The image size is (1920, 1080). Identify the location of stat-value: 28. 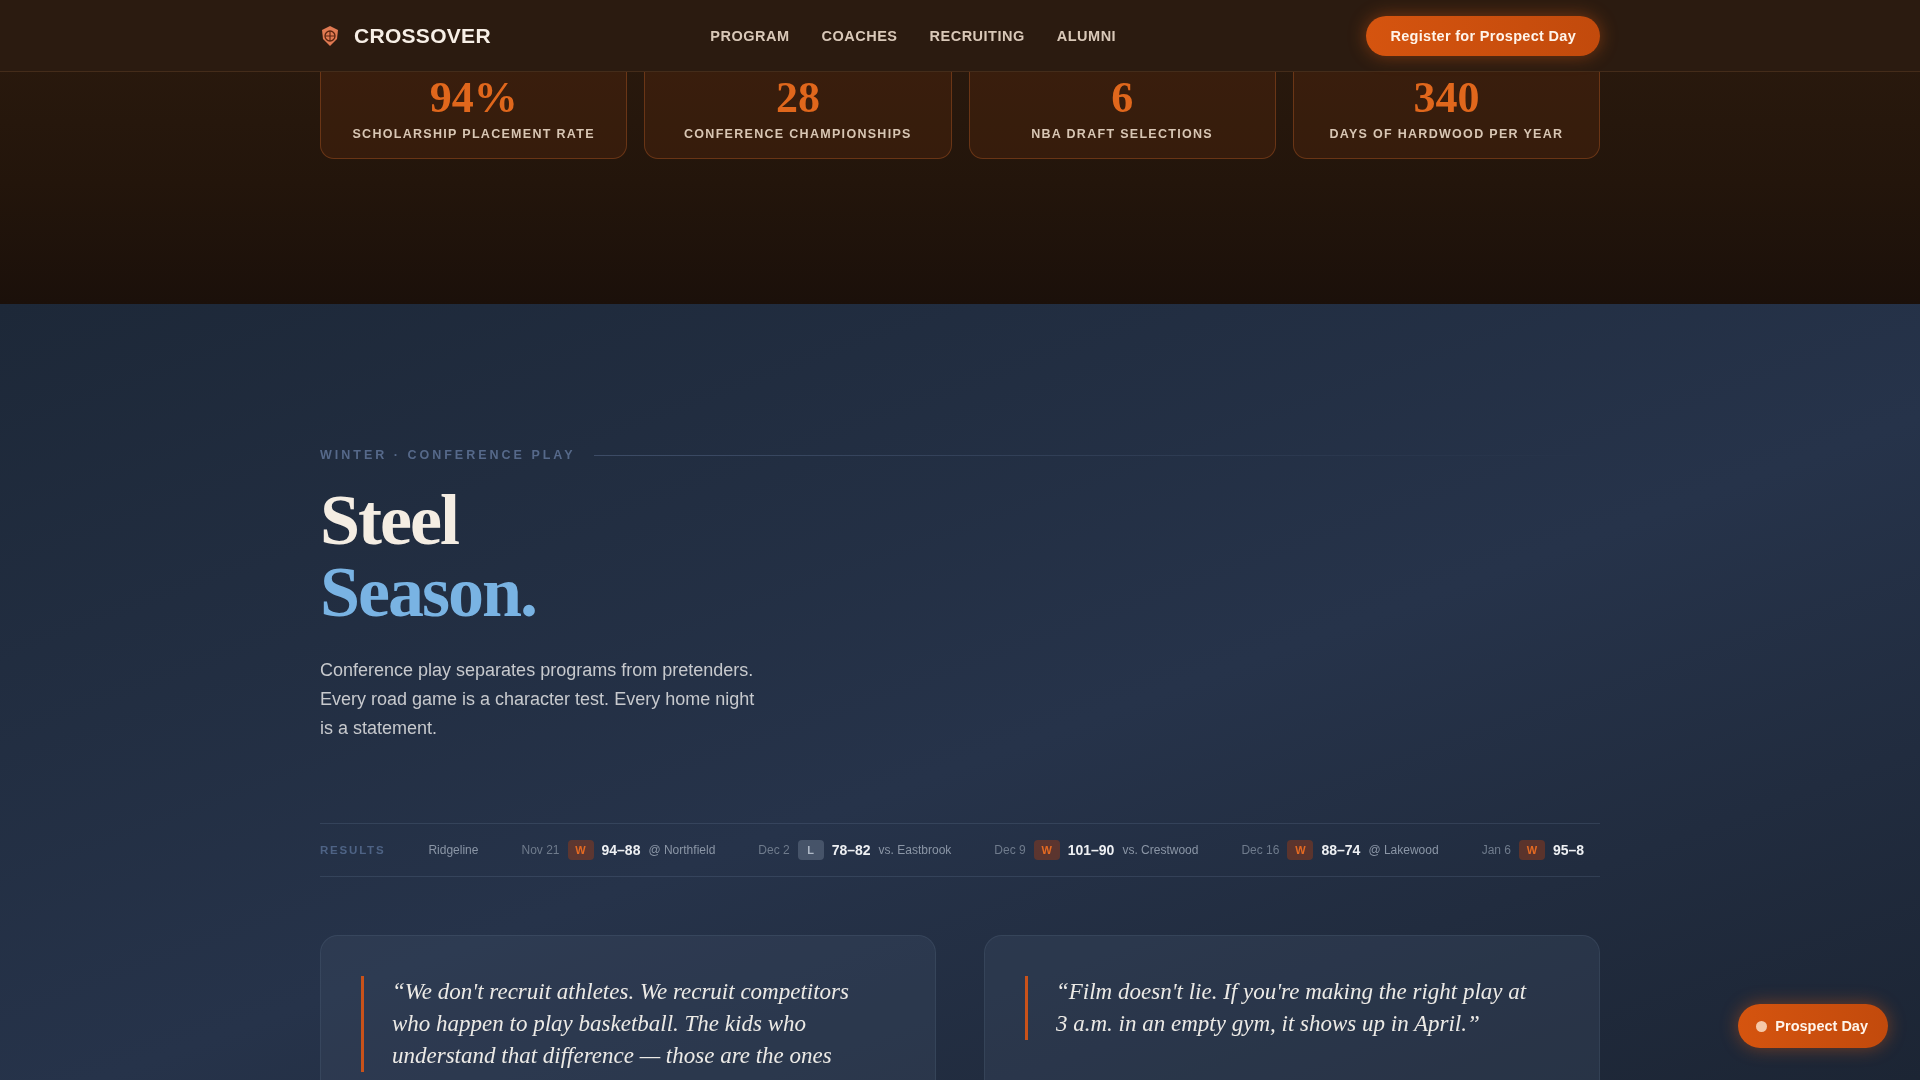
(797, 98).